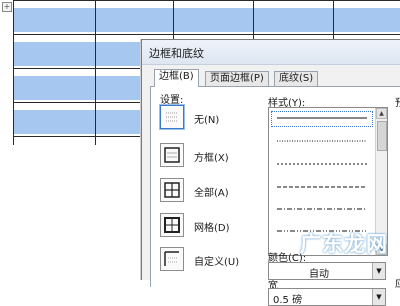 This screenshot has height=306, width=400. I want to click on preview-label: 预, so click(397, 101).